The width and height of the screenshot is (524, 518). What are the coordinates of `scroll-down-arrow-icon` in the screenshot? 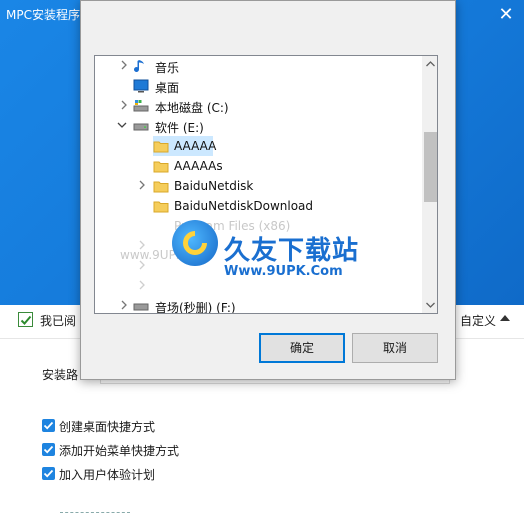 It's located at (430, 304).